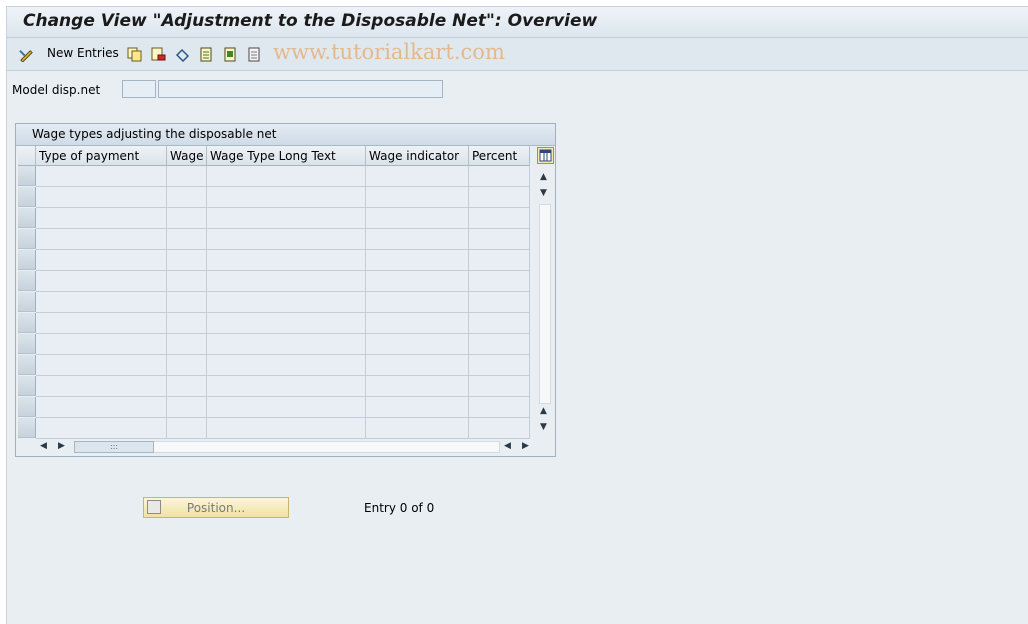  Describe the element at coordinates (61, 446) in the screenshot. I see `scroll-right-icon: ▶` at that location.